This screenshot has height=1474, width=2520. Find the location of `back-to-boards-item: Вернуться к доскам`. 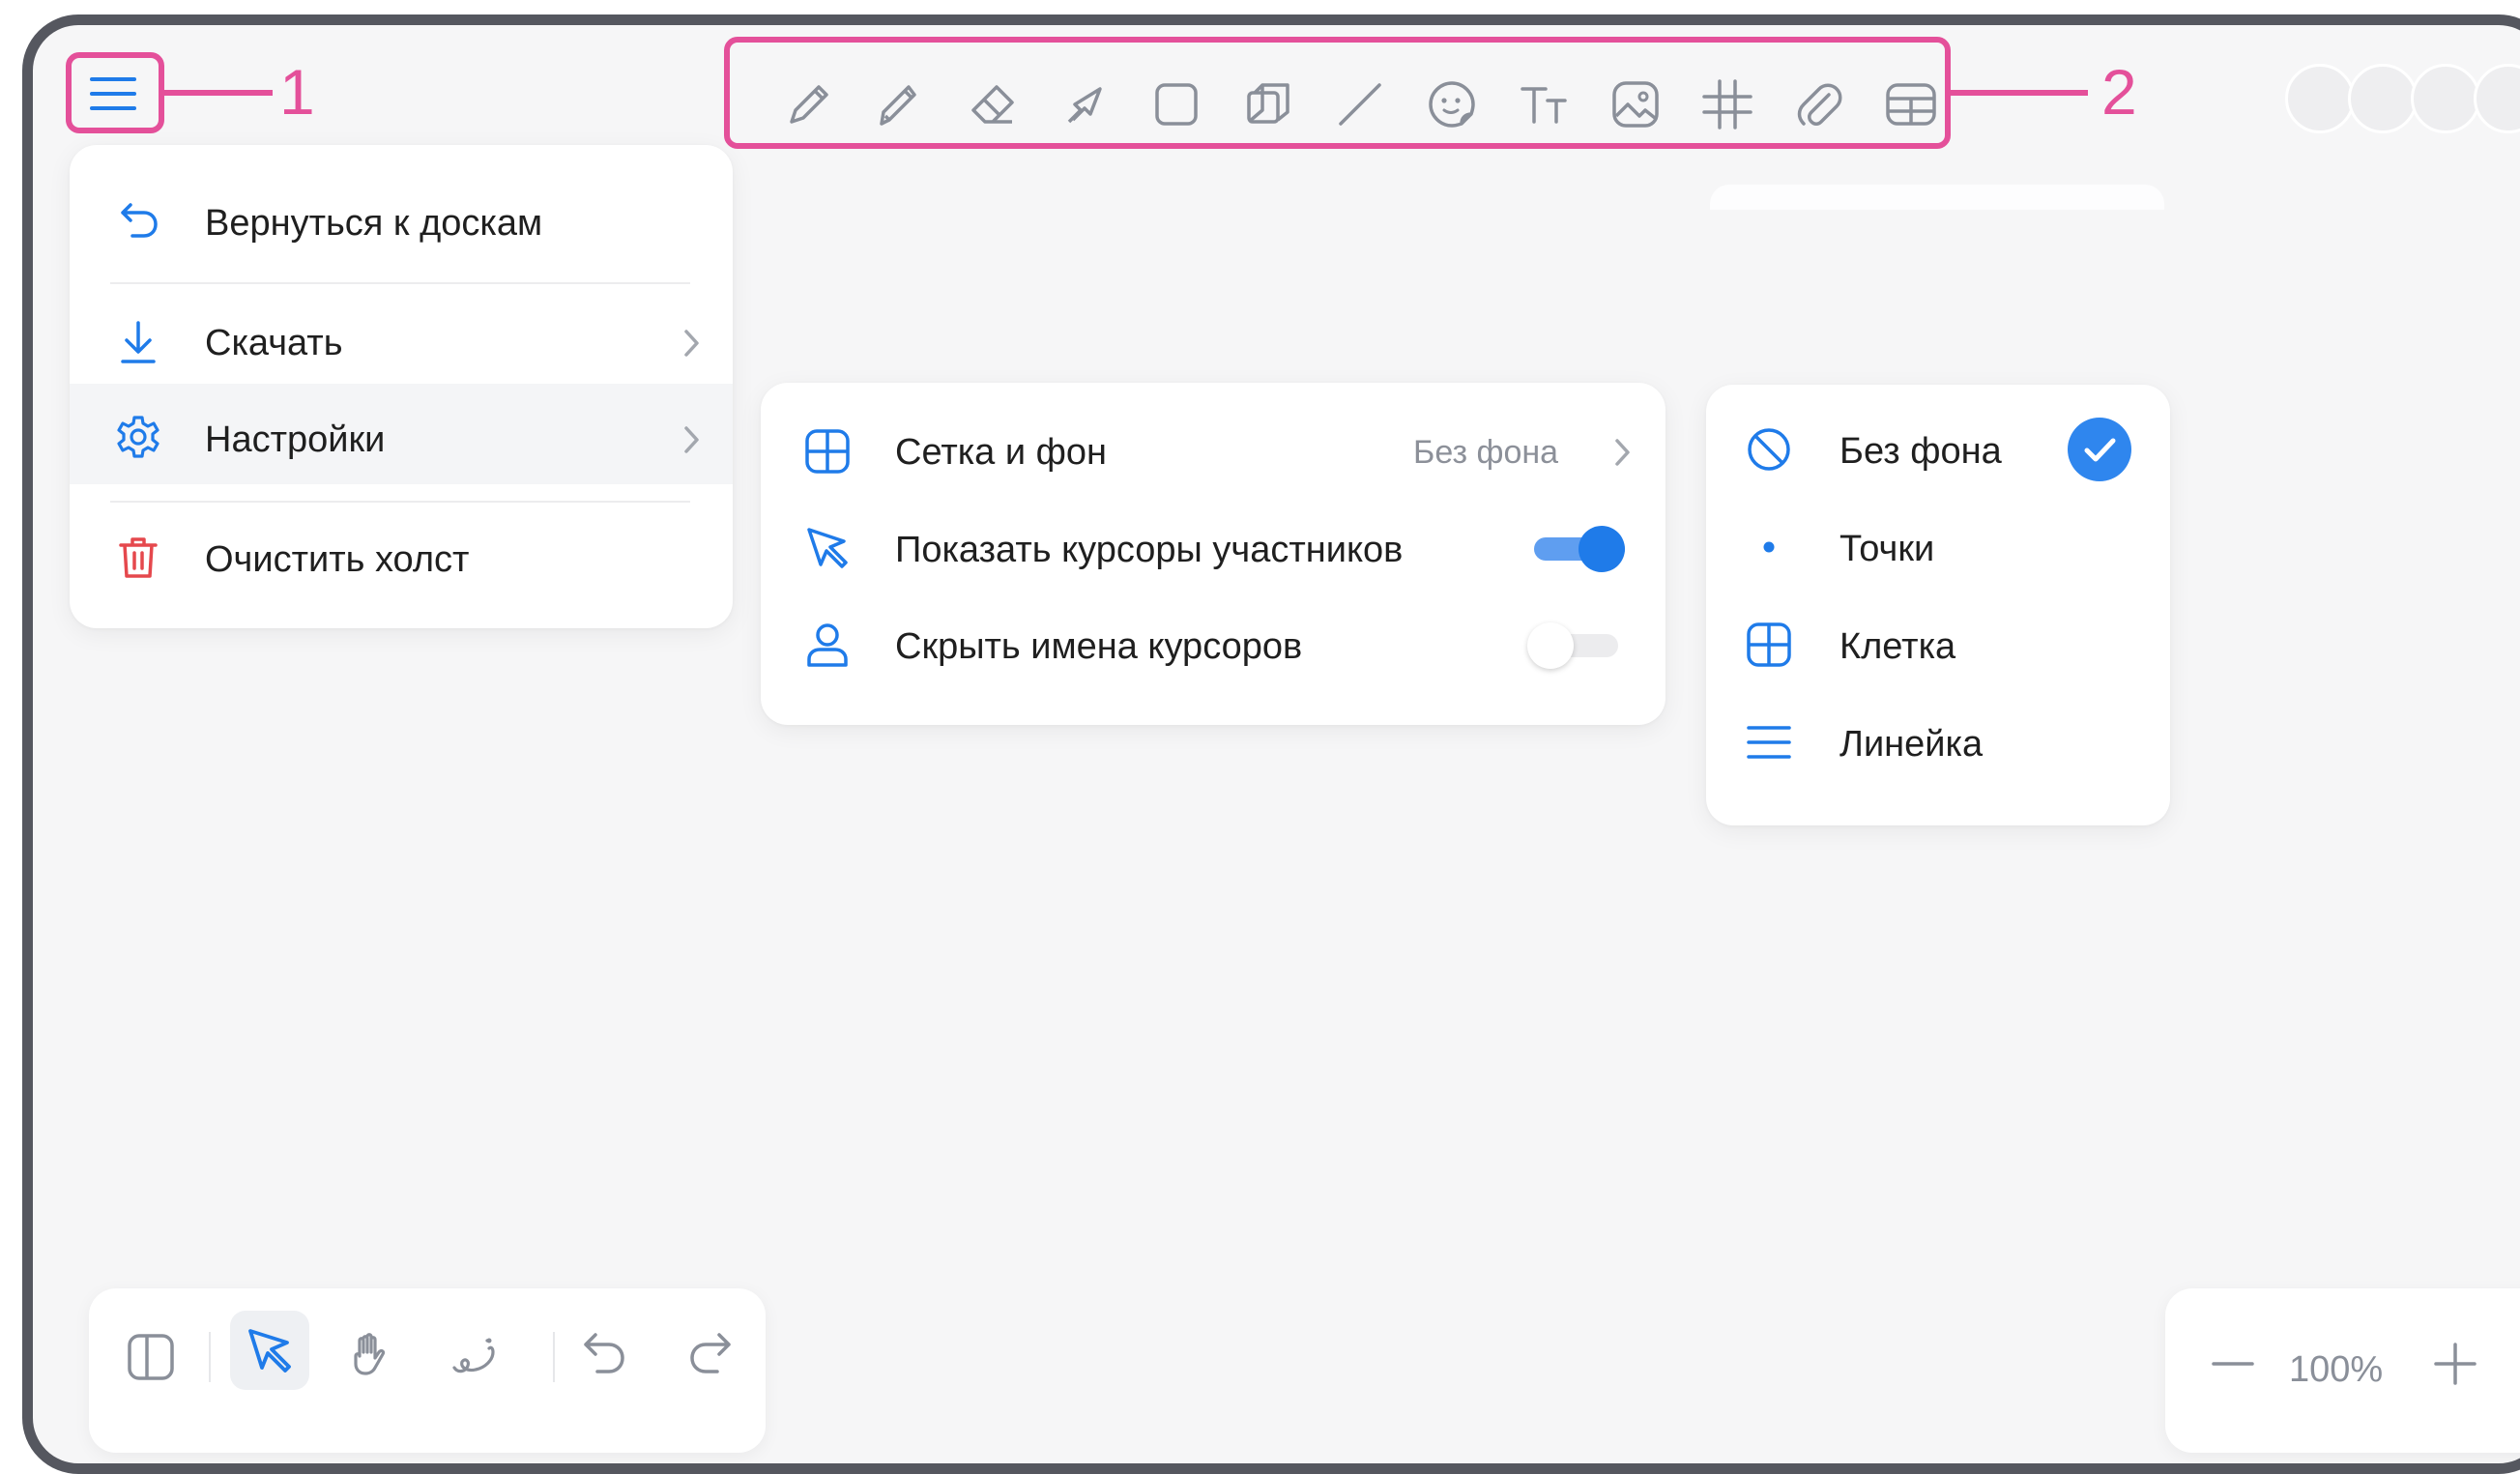

back-to-boards-item: Вернуться к доскам is located at coordinates (374, 223).